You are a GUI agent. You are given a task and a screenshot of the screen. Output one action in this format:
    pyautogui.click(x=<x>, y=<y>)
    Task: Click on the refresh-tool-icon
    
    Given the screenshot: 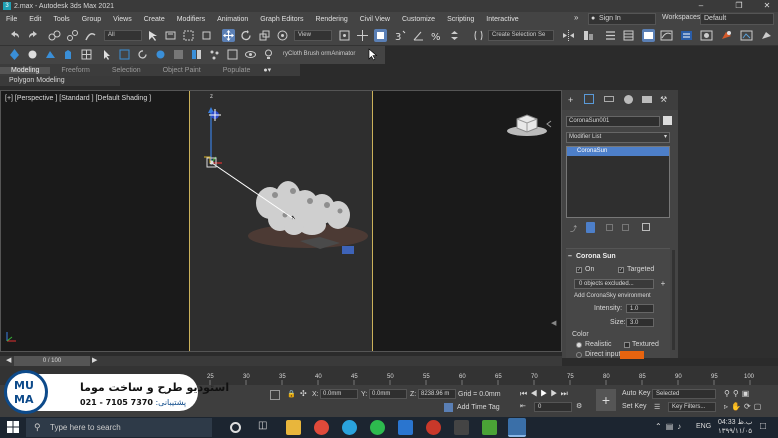 What is the action you would take?
    pyautogui.click(x=142, y=54)
    